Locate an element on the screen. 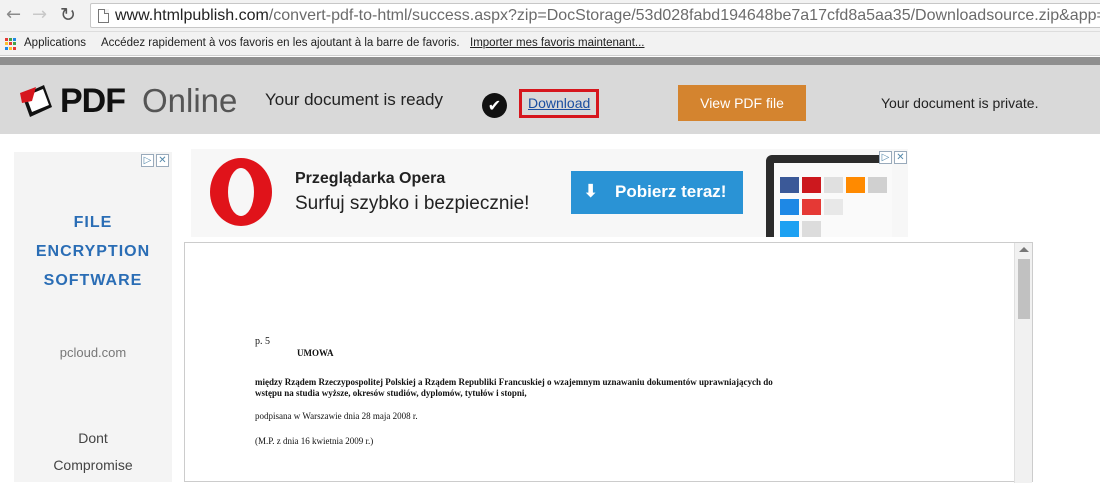  laptop-screen is located at coordinates (833, 200).